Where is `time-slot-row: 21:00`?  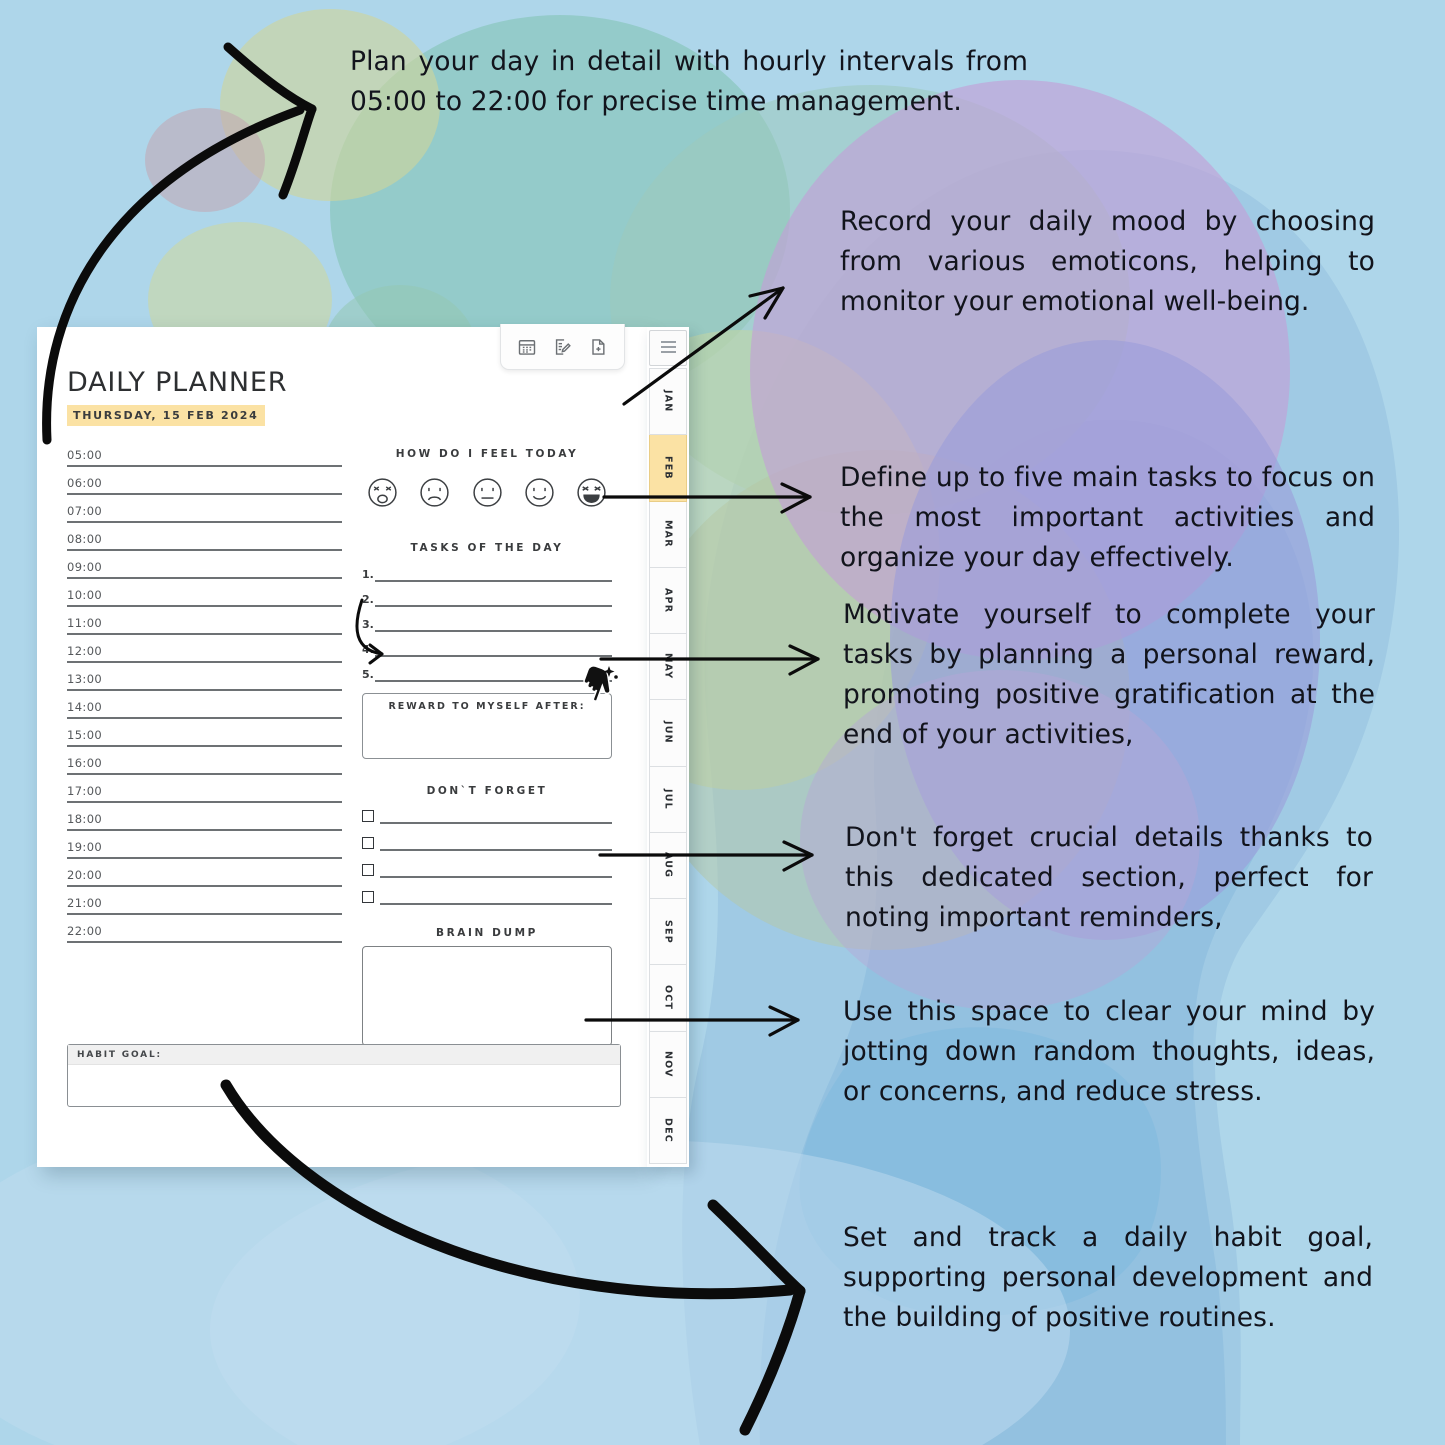 time-slot-row: 21:00 is located at coordinates (204, 905).